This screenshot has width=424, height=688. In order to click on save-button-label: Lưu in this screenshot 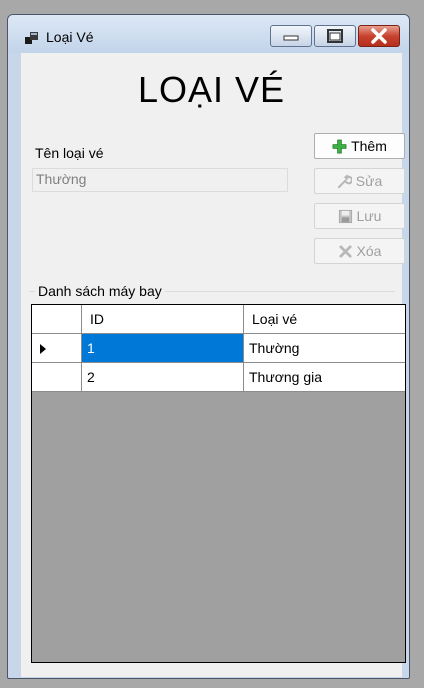, I will do `click(369, 216)`.